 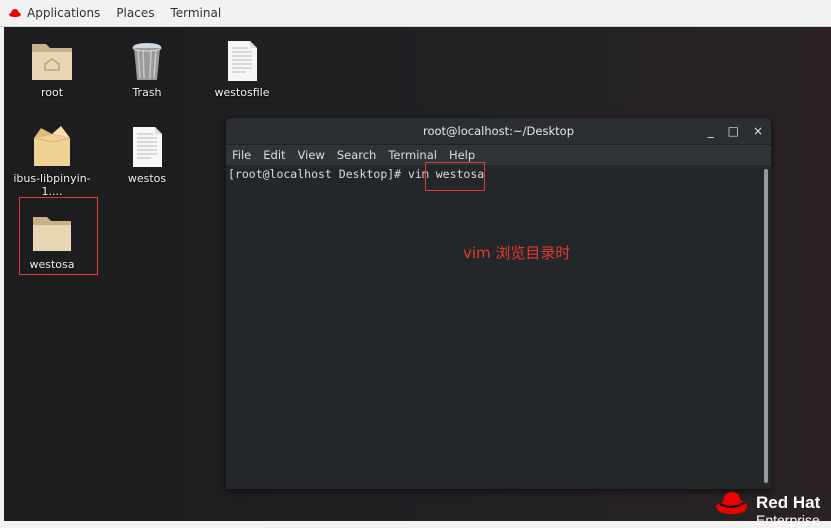 I want to click on terminal-titlebar: root@localhost:~/Desktop _ □ ×, so click(x=498, y=131).